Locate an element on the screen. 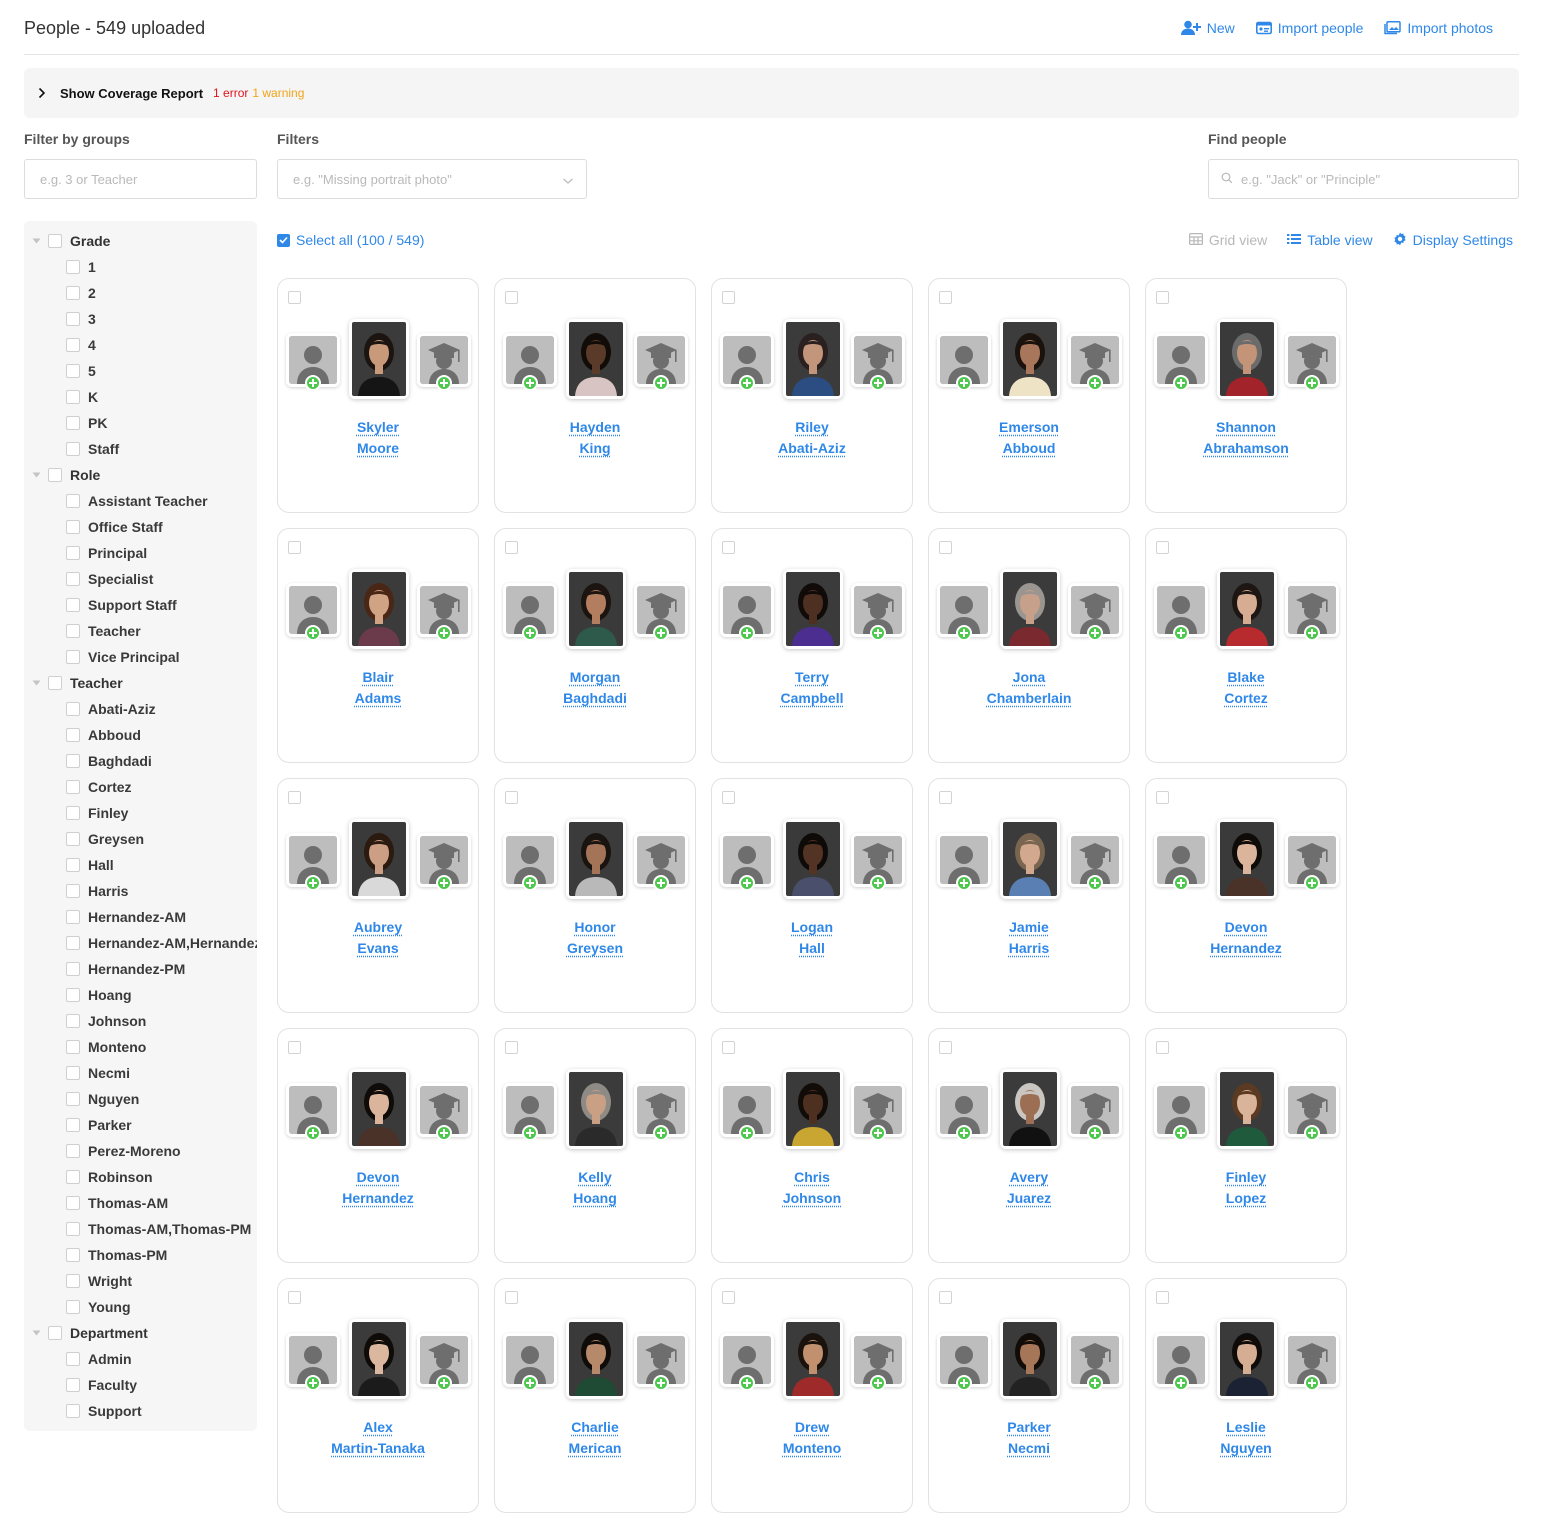  person-card: Blake Cortez is located at coordinates (1246, 645).